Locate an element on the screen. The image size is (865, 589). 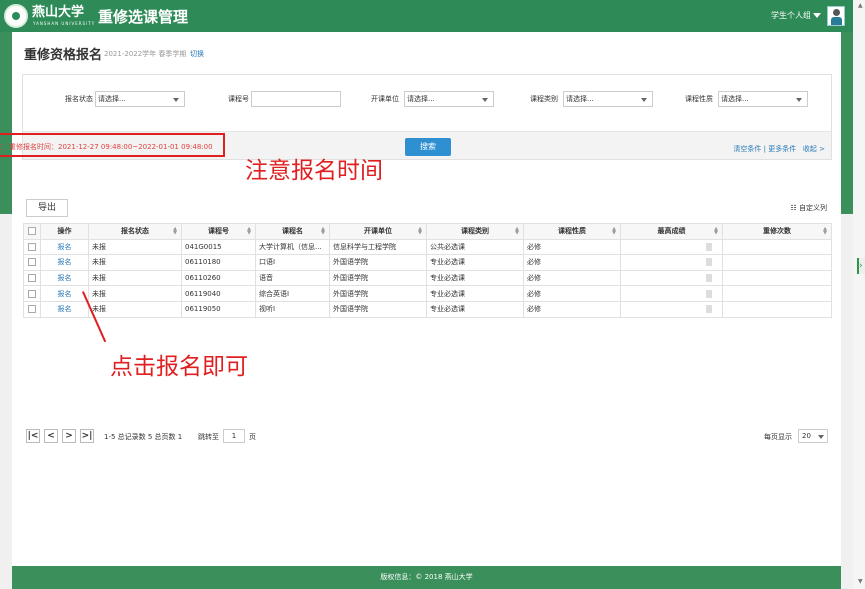
dept-filter-label: 开课单位 is located at coordinates (385, 99).